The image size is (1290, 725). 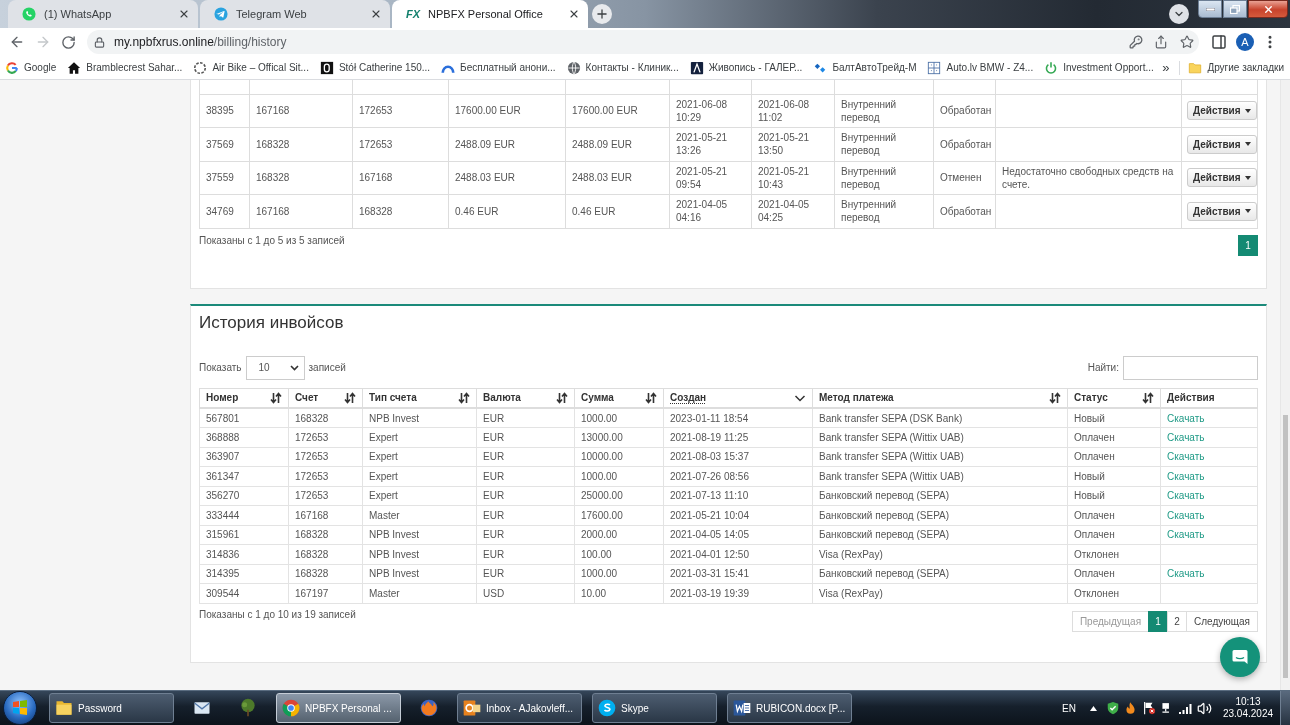 What do you see at coordinates (1069, 708) in the screenshot?
I see `language-indicator: EN` at bounding box center [1069, 708].